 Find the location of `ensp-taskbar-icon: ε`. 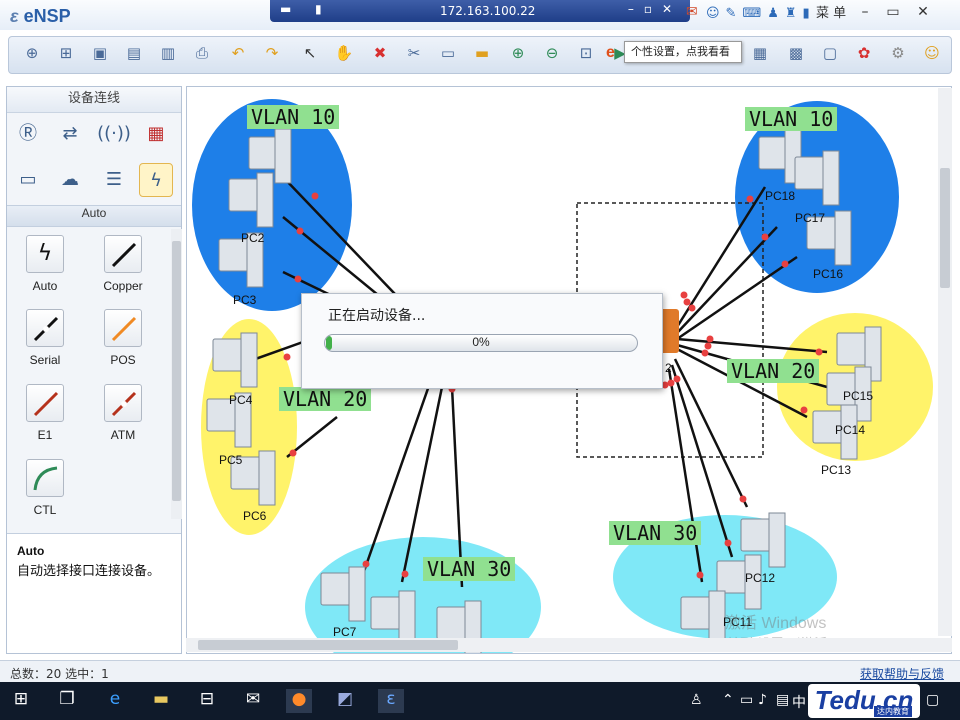

ensp-taskbar-icon: ε is located at coordinates (391, 701).